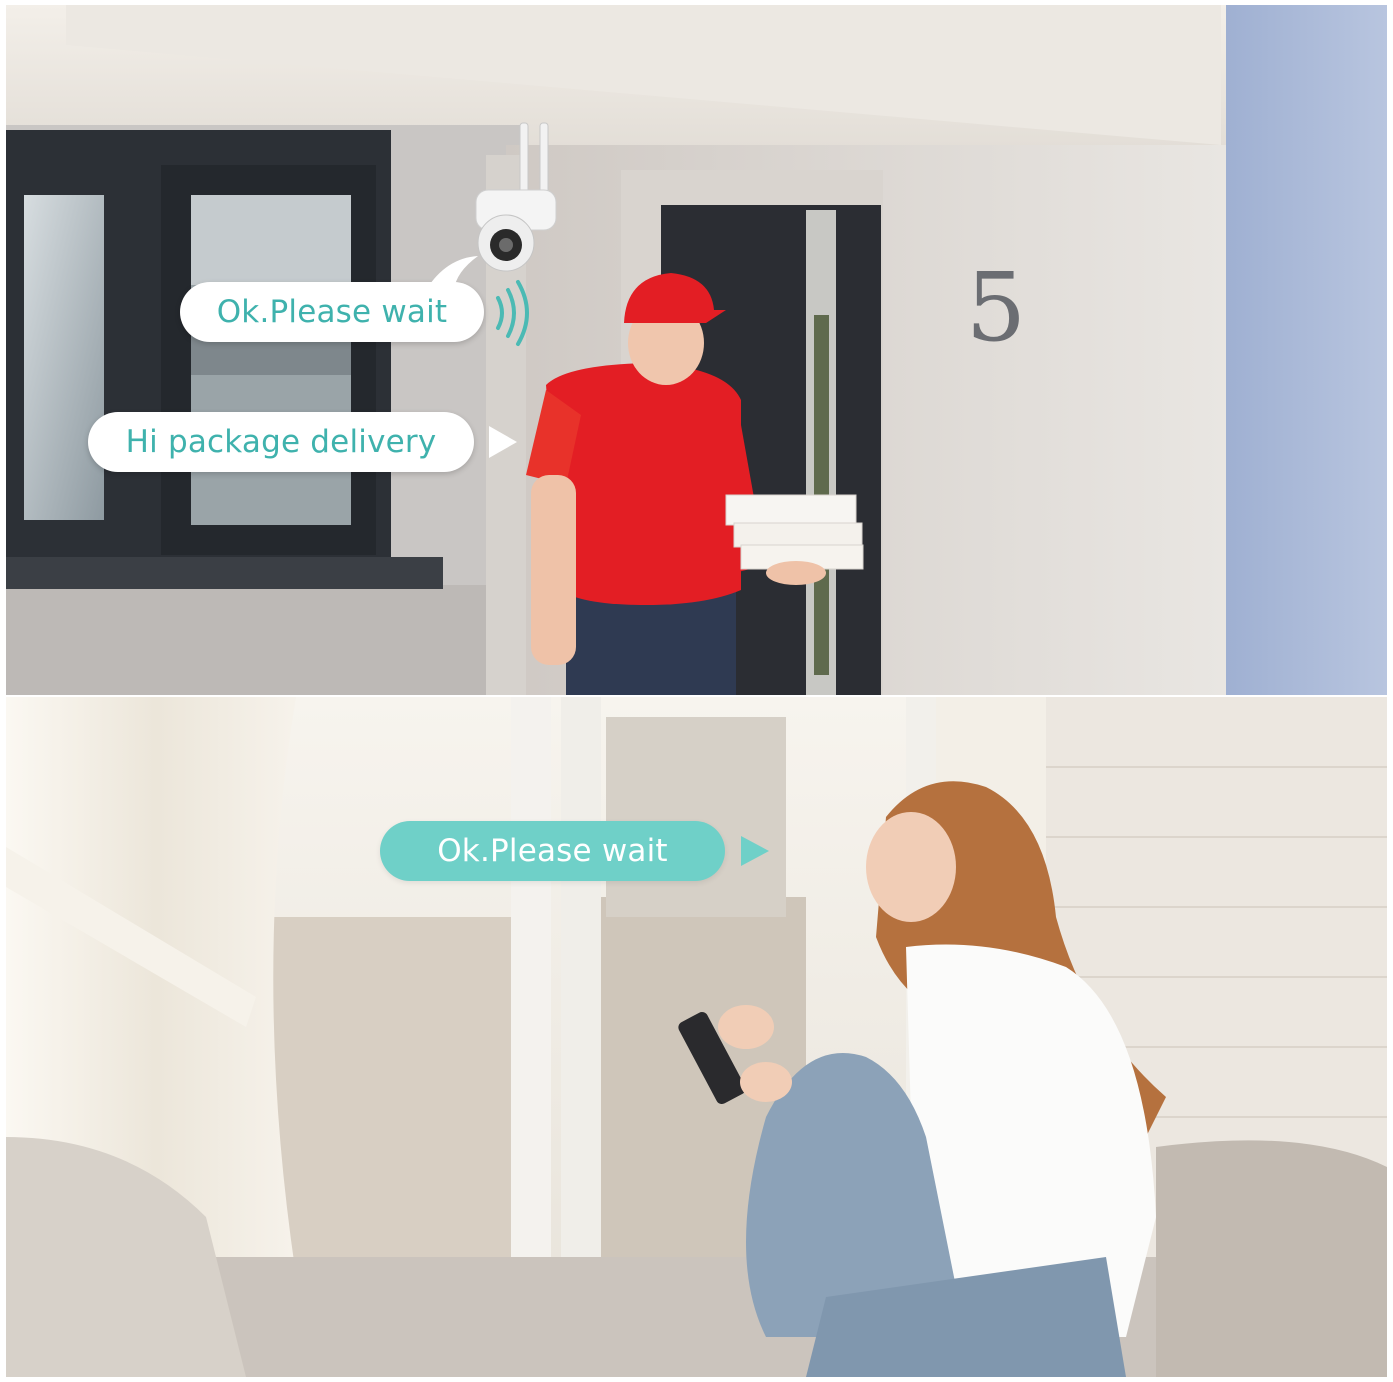  Describe the element at coordinates (996, 308) in the screenshot. I see `house-number: 5` at that location.